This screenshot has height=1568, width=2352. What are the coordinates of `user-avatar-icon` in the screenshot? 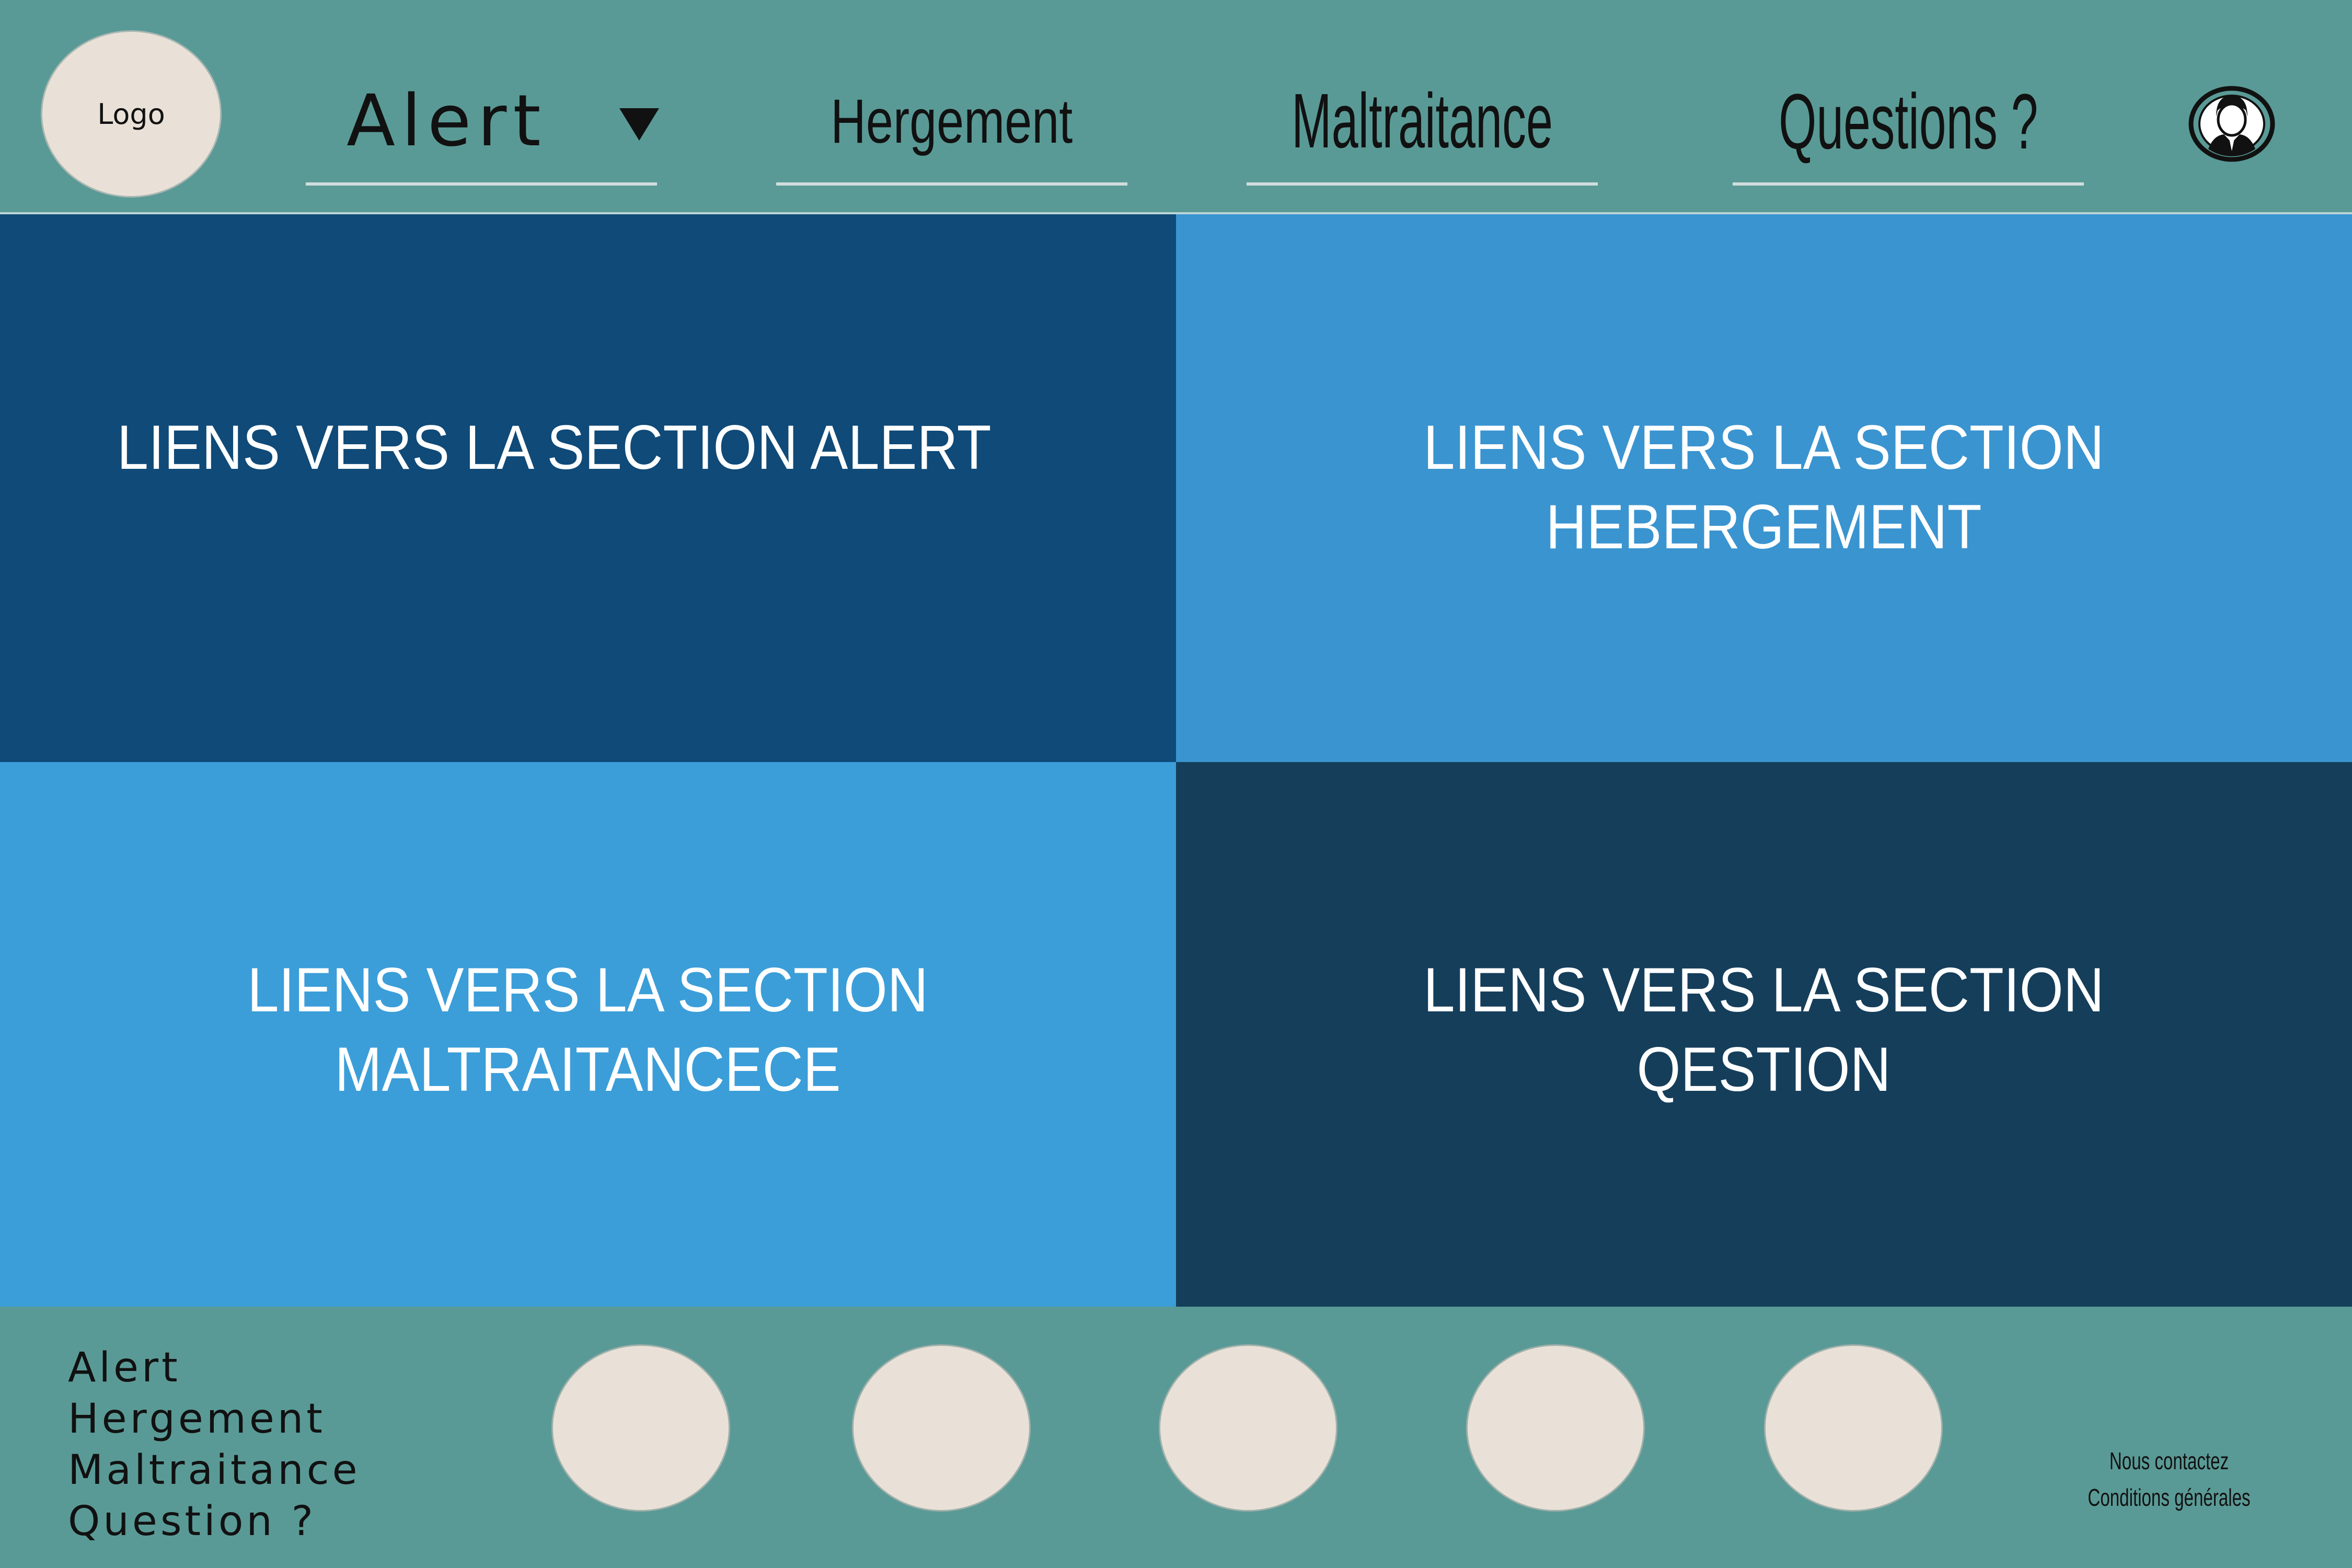 It's located at (2231, 124).